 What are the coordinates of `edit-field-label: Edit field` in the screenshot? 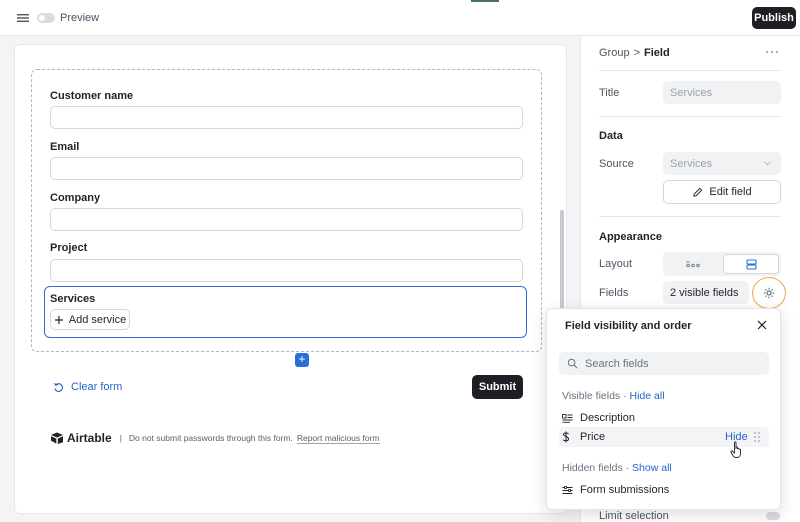 It's located at (730, 192).